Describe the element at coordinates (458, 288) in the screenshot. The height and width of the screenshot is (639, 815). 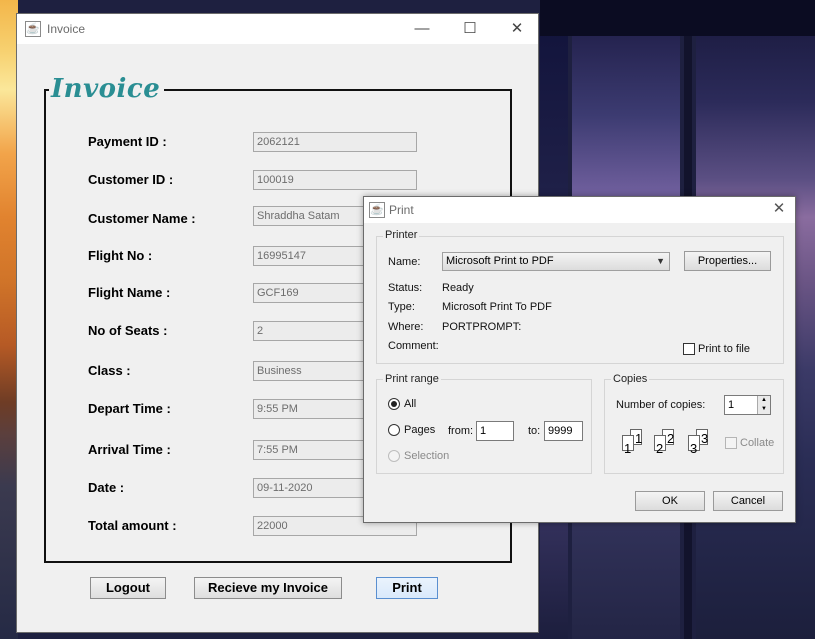
I see `status-value: Ready` at that location.